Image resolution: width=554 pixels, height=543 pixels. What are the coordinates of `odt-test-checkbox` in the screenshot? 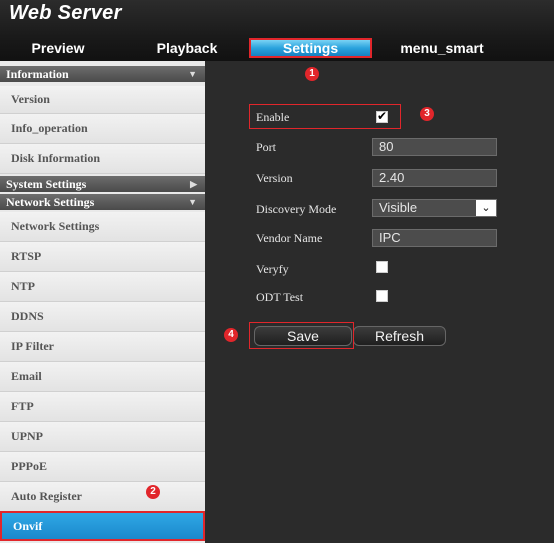 It's located at (382, 296).